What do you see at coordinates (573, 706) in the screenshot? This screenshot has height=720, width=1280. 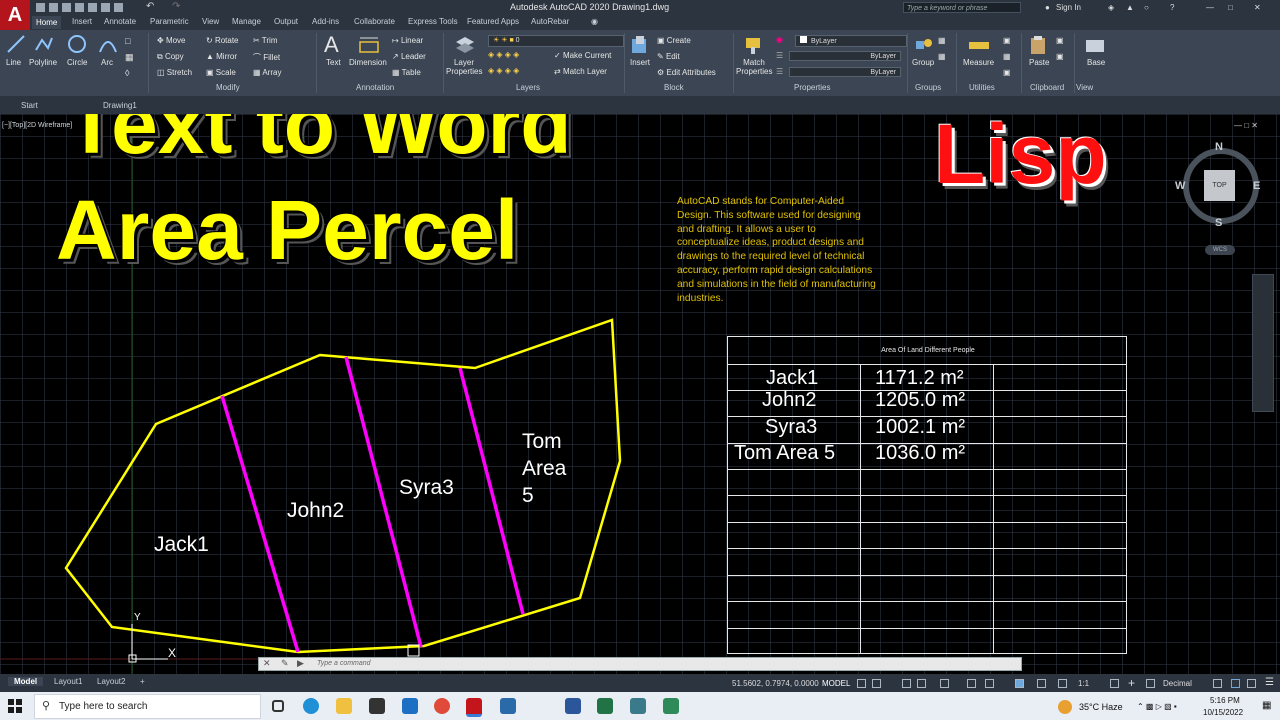 I see `word-icon` at bounding box center [573, 706].